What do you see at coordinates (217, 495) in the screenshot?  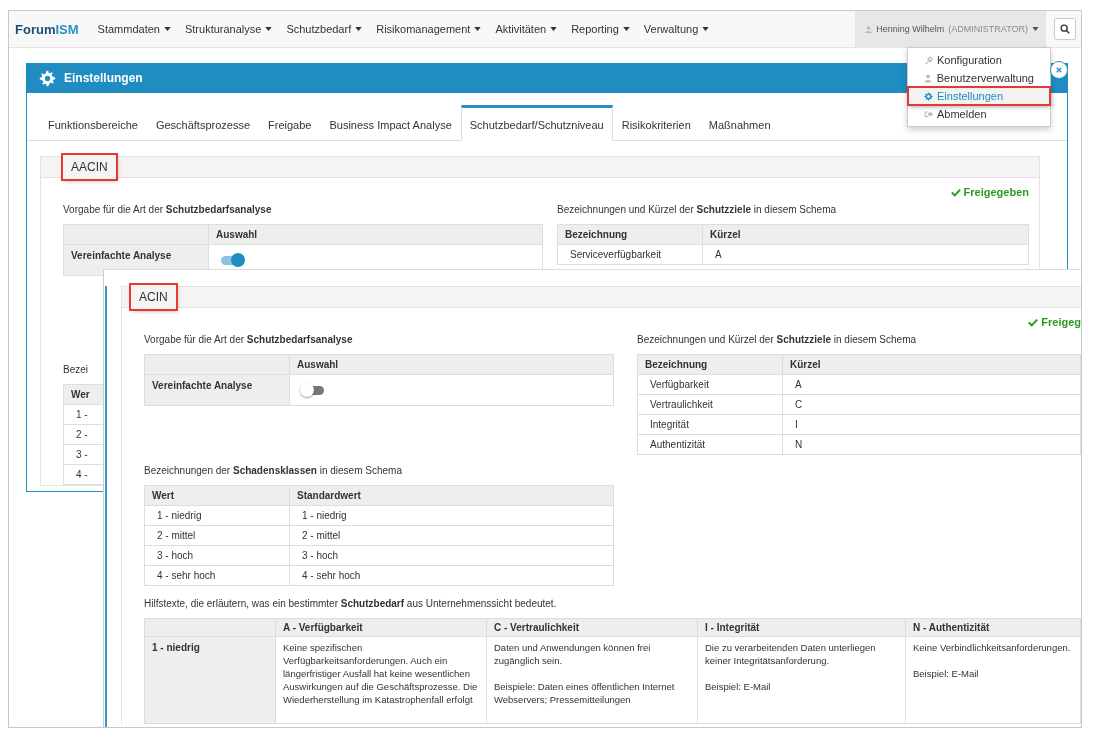 I see `column-header: Wert` at bounding box center [217, 495].